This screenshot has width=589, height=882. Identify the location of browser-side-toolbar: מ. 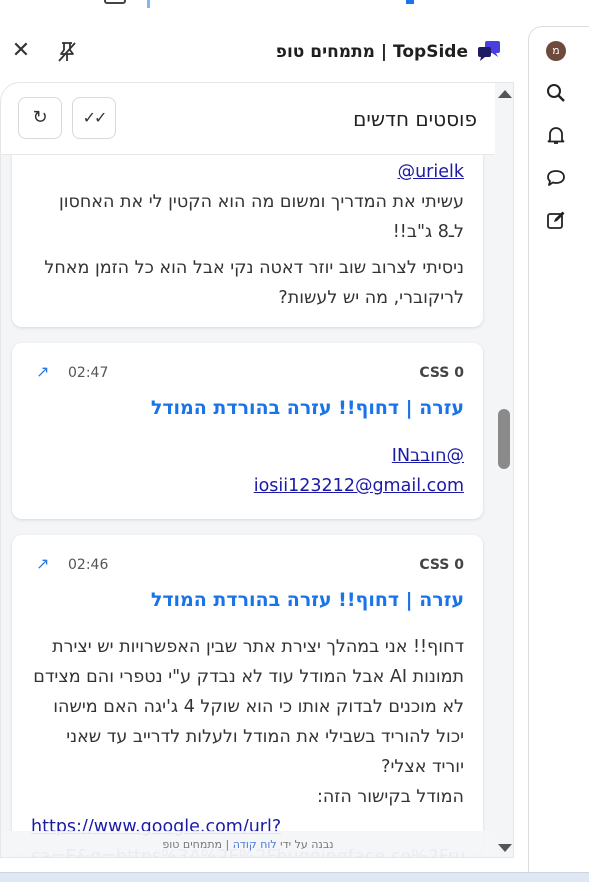
(558, 449).